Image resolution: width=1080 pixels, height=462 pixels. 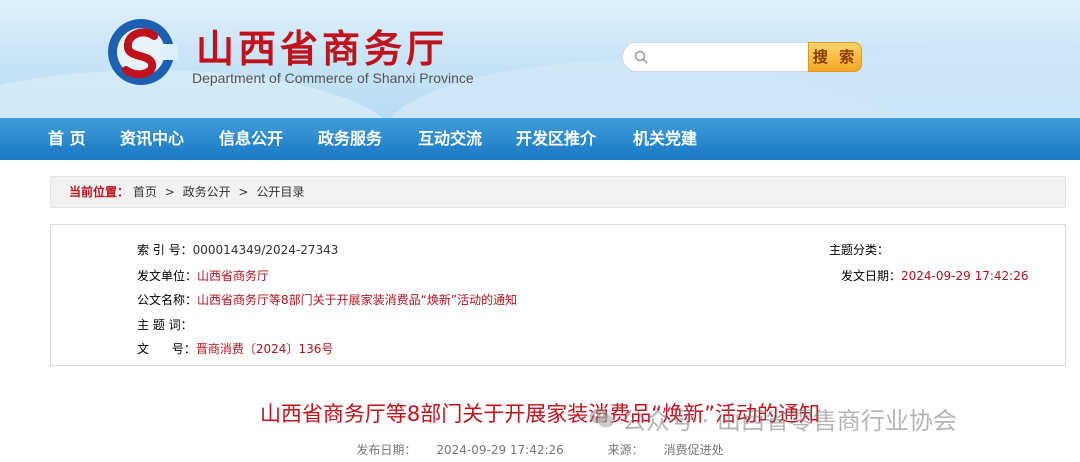 I want to click on breadcrumb-link-gov-affairs: 政务公开, so click(x=207, y=192).